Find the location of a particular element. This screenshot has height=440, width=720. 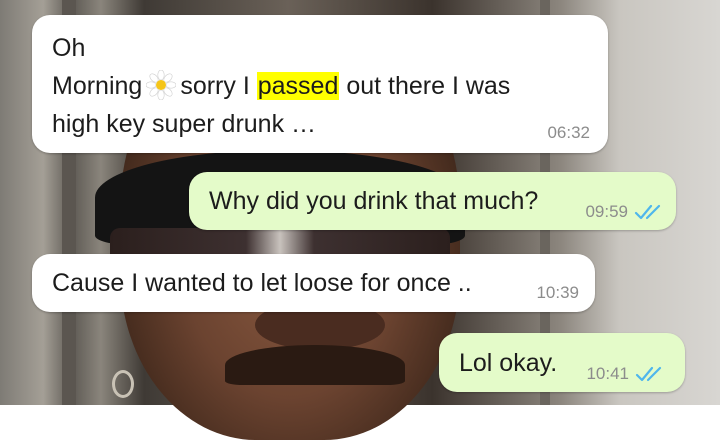

wallpaper-earring is located at coordinates (123, 384).